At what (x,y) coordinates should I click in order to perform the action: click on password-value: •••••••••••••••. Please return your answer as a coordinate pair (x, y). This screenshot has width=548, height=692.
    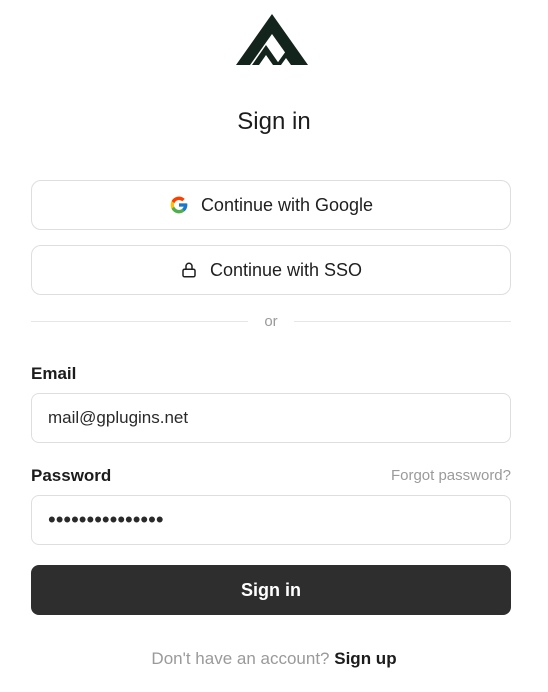
    Looking at the image, I should click on (106, 519).